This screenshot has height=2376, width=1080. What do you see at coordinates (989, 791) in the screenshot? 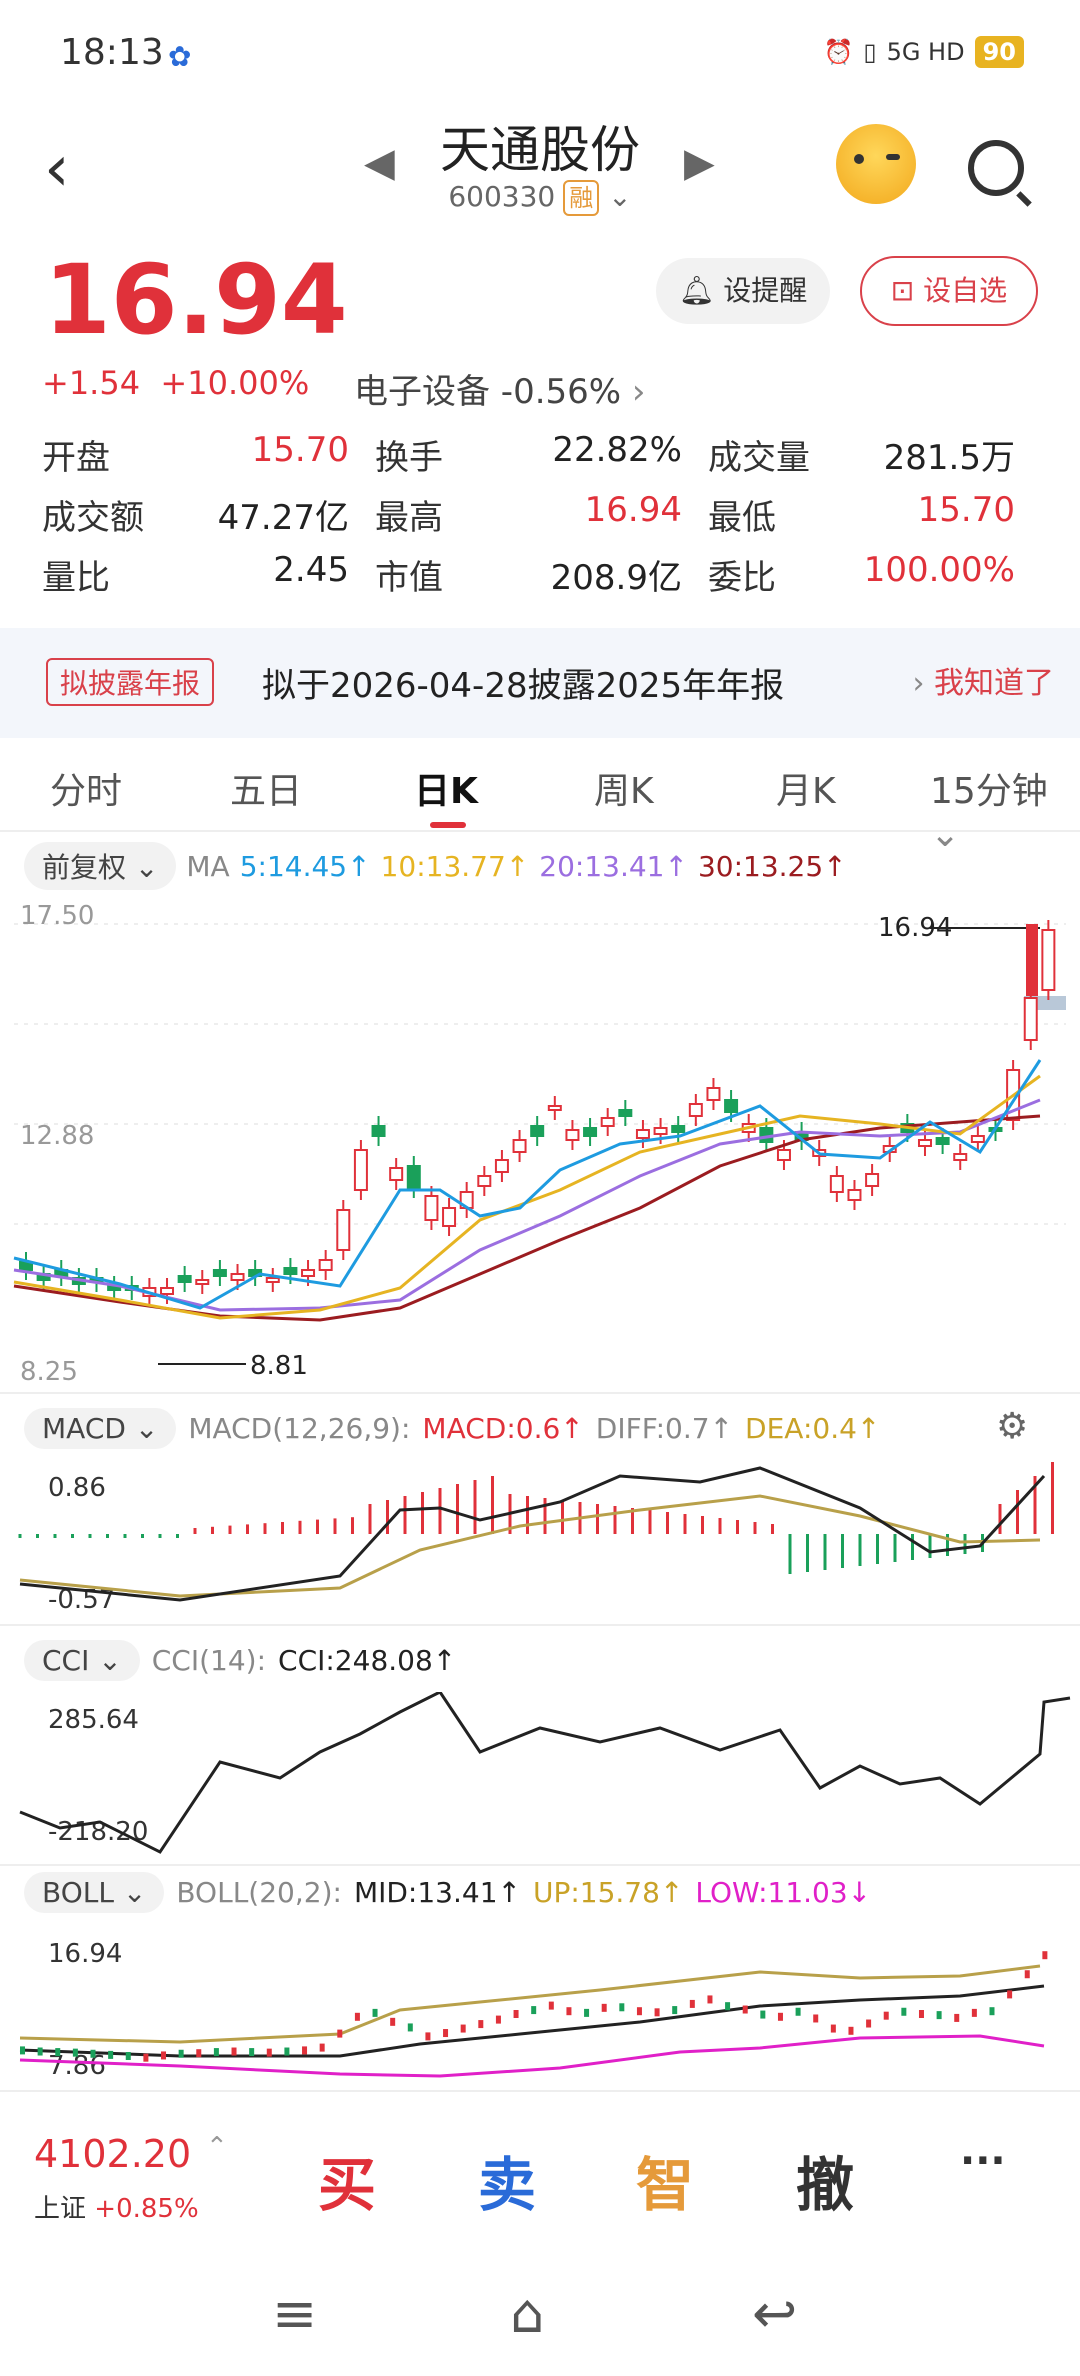
I see `tab-15min-label: 15分钟` at bounding box center [989, 791].